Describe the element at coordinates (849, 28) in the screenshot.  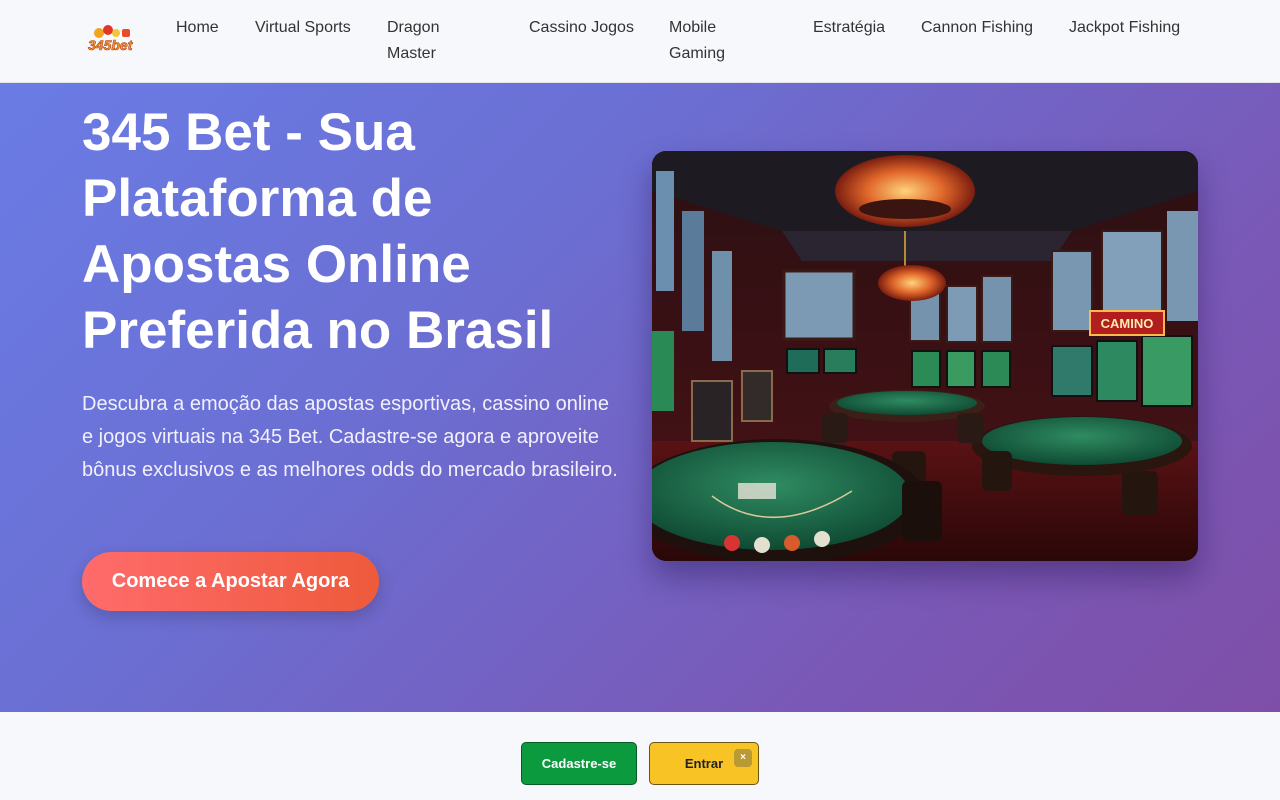
I see `nav-estrategia: Estratégia` at that location.